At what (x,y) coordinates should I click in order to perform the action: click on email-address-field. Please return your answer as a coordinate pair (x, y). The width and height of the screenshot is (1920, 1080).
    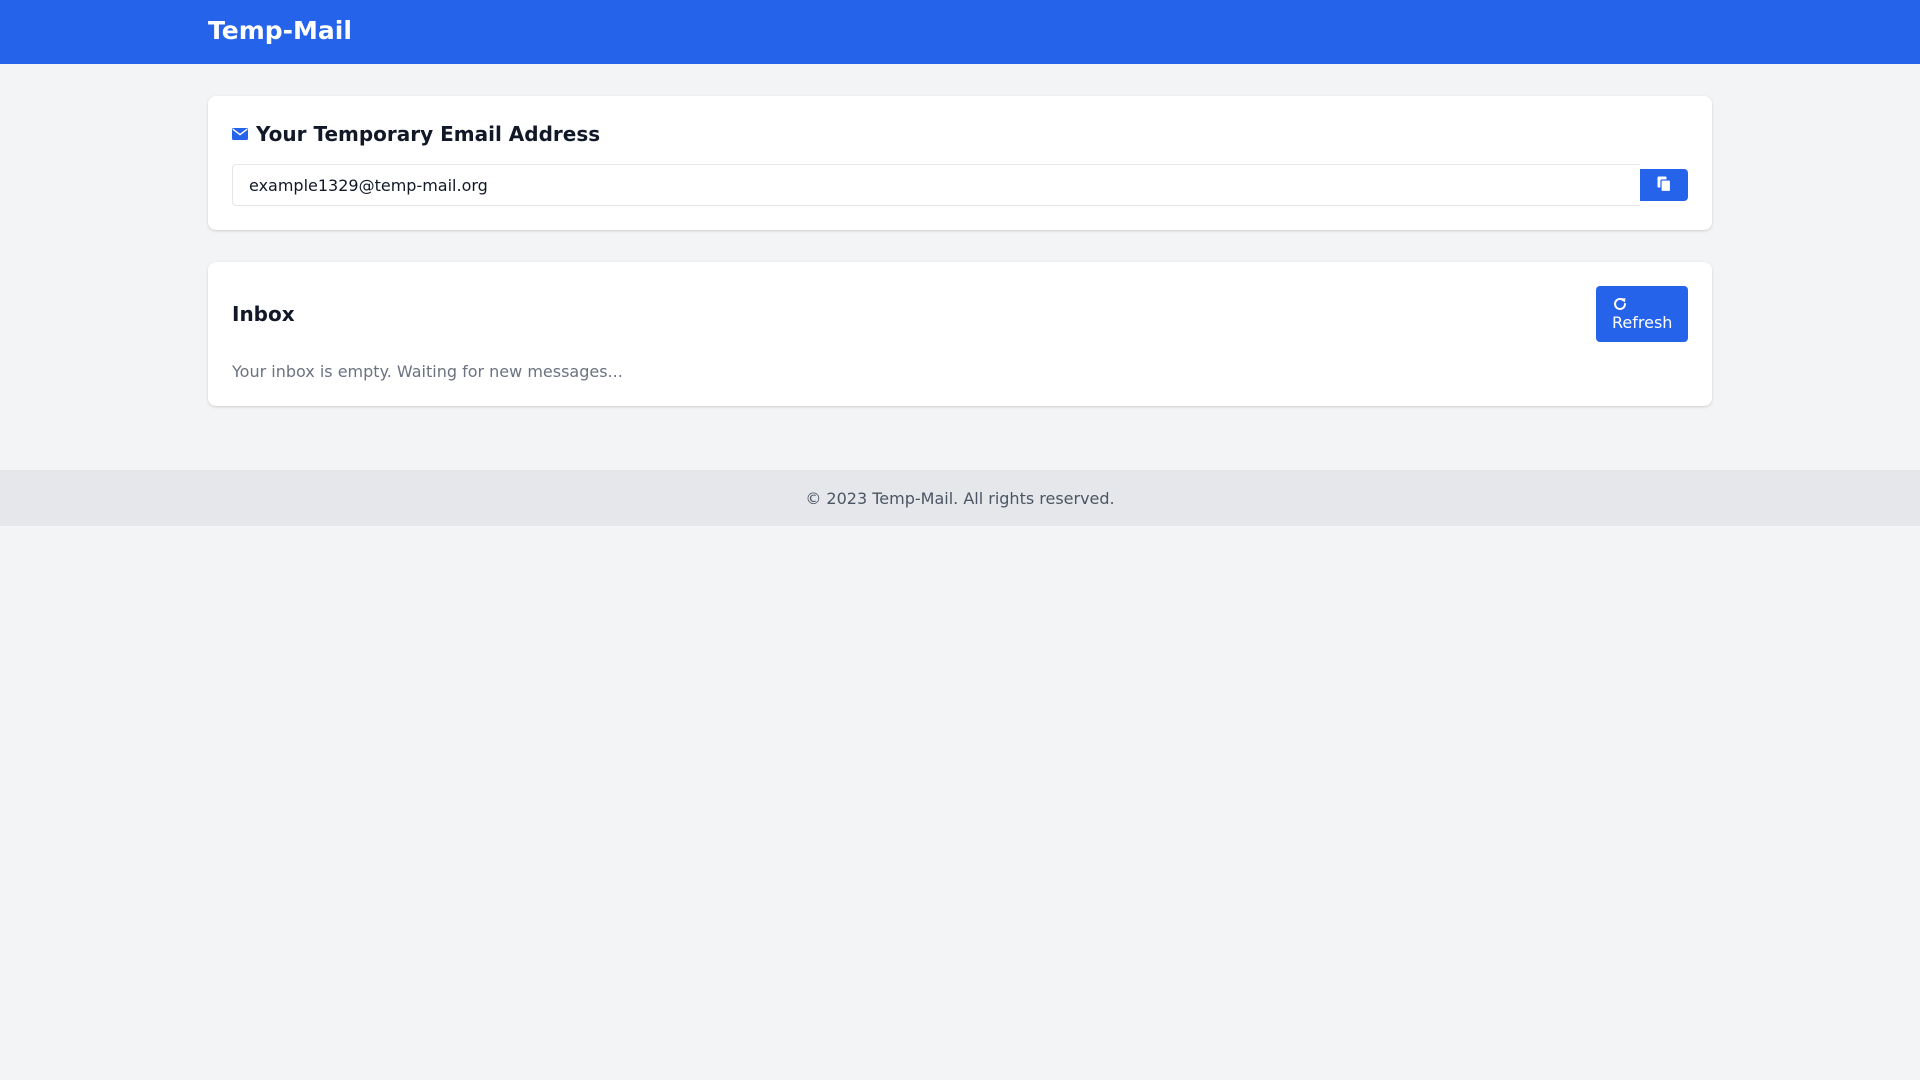
    Looking at the image, I should click on (936, 185).